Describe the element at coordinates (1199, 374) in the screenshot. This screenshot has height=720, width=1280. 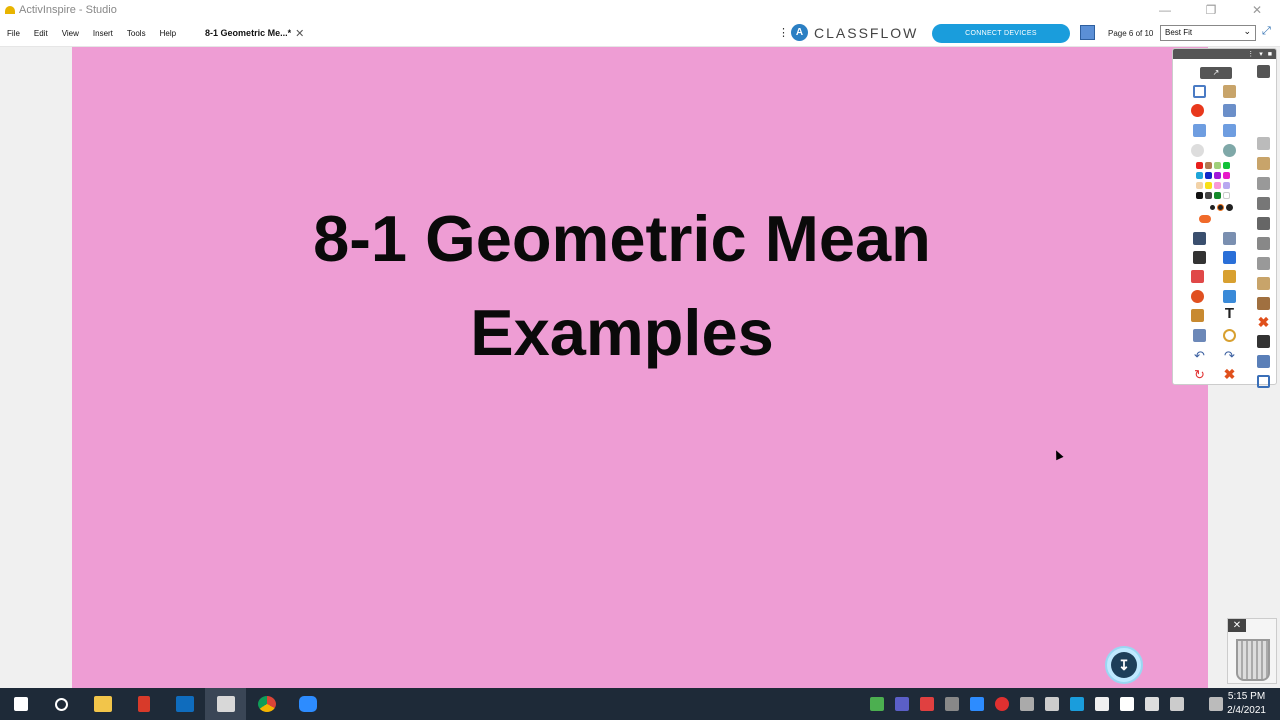
I see `reset-page-icon: ↻` at that location.